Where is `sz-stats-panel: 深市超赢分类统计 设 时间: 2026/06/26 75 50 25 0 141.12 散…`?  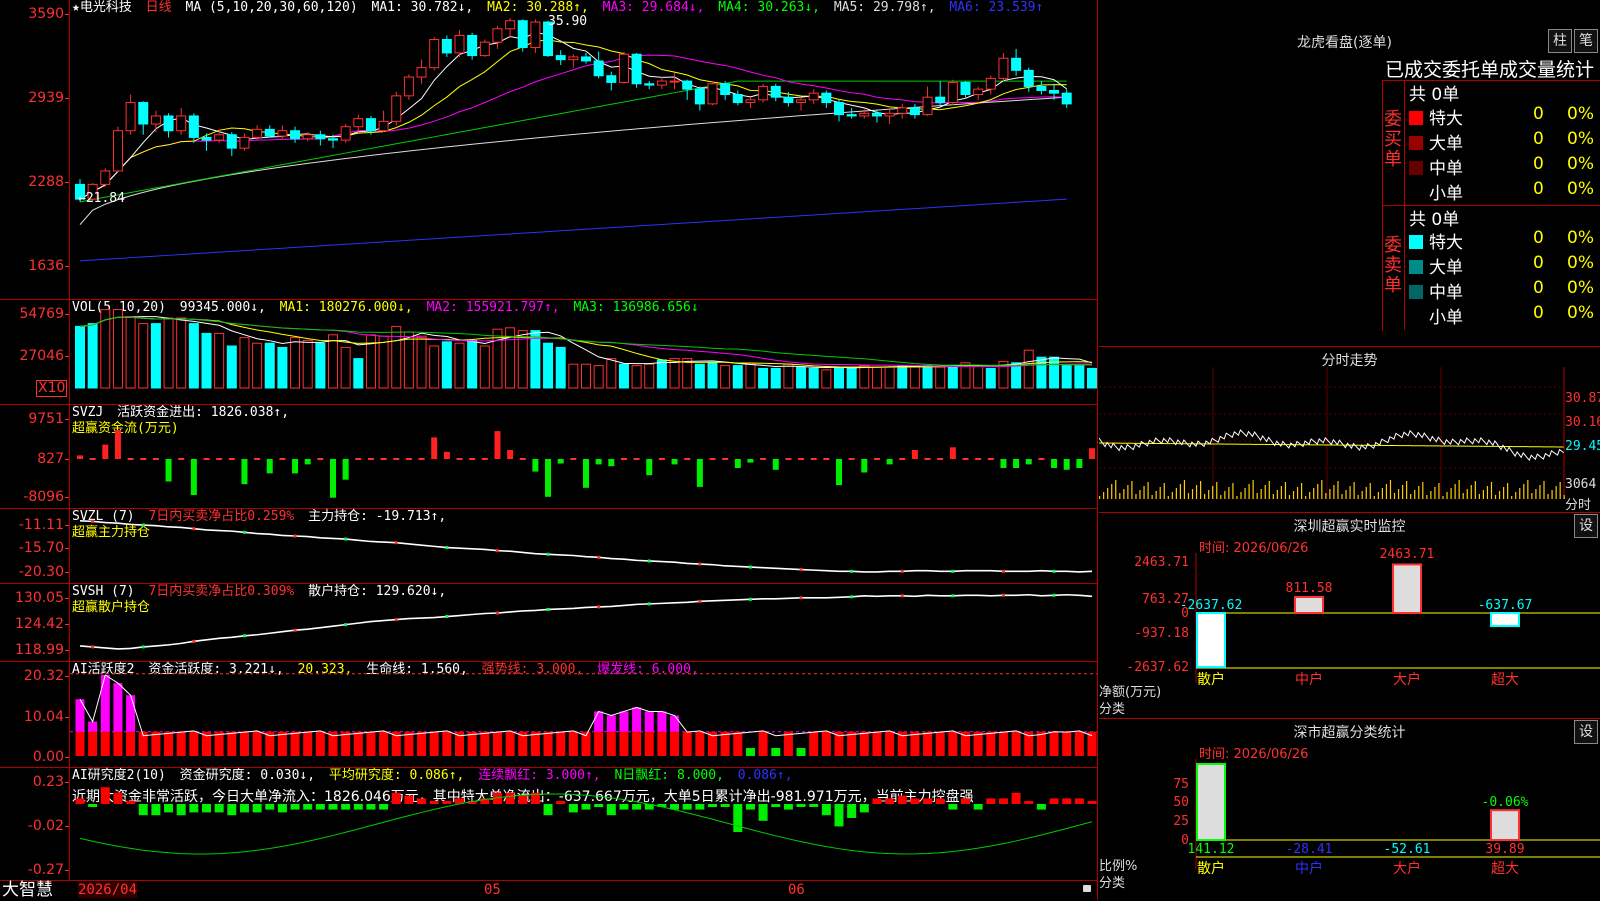
sz-stats-panel: 深市超赢分类统计 设 时间: 2026/06/26 75 50 25 0 141.12 散… is located at coordinates (1349, 809).